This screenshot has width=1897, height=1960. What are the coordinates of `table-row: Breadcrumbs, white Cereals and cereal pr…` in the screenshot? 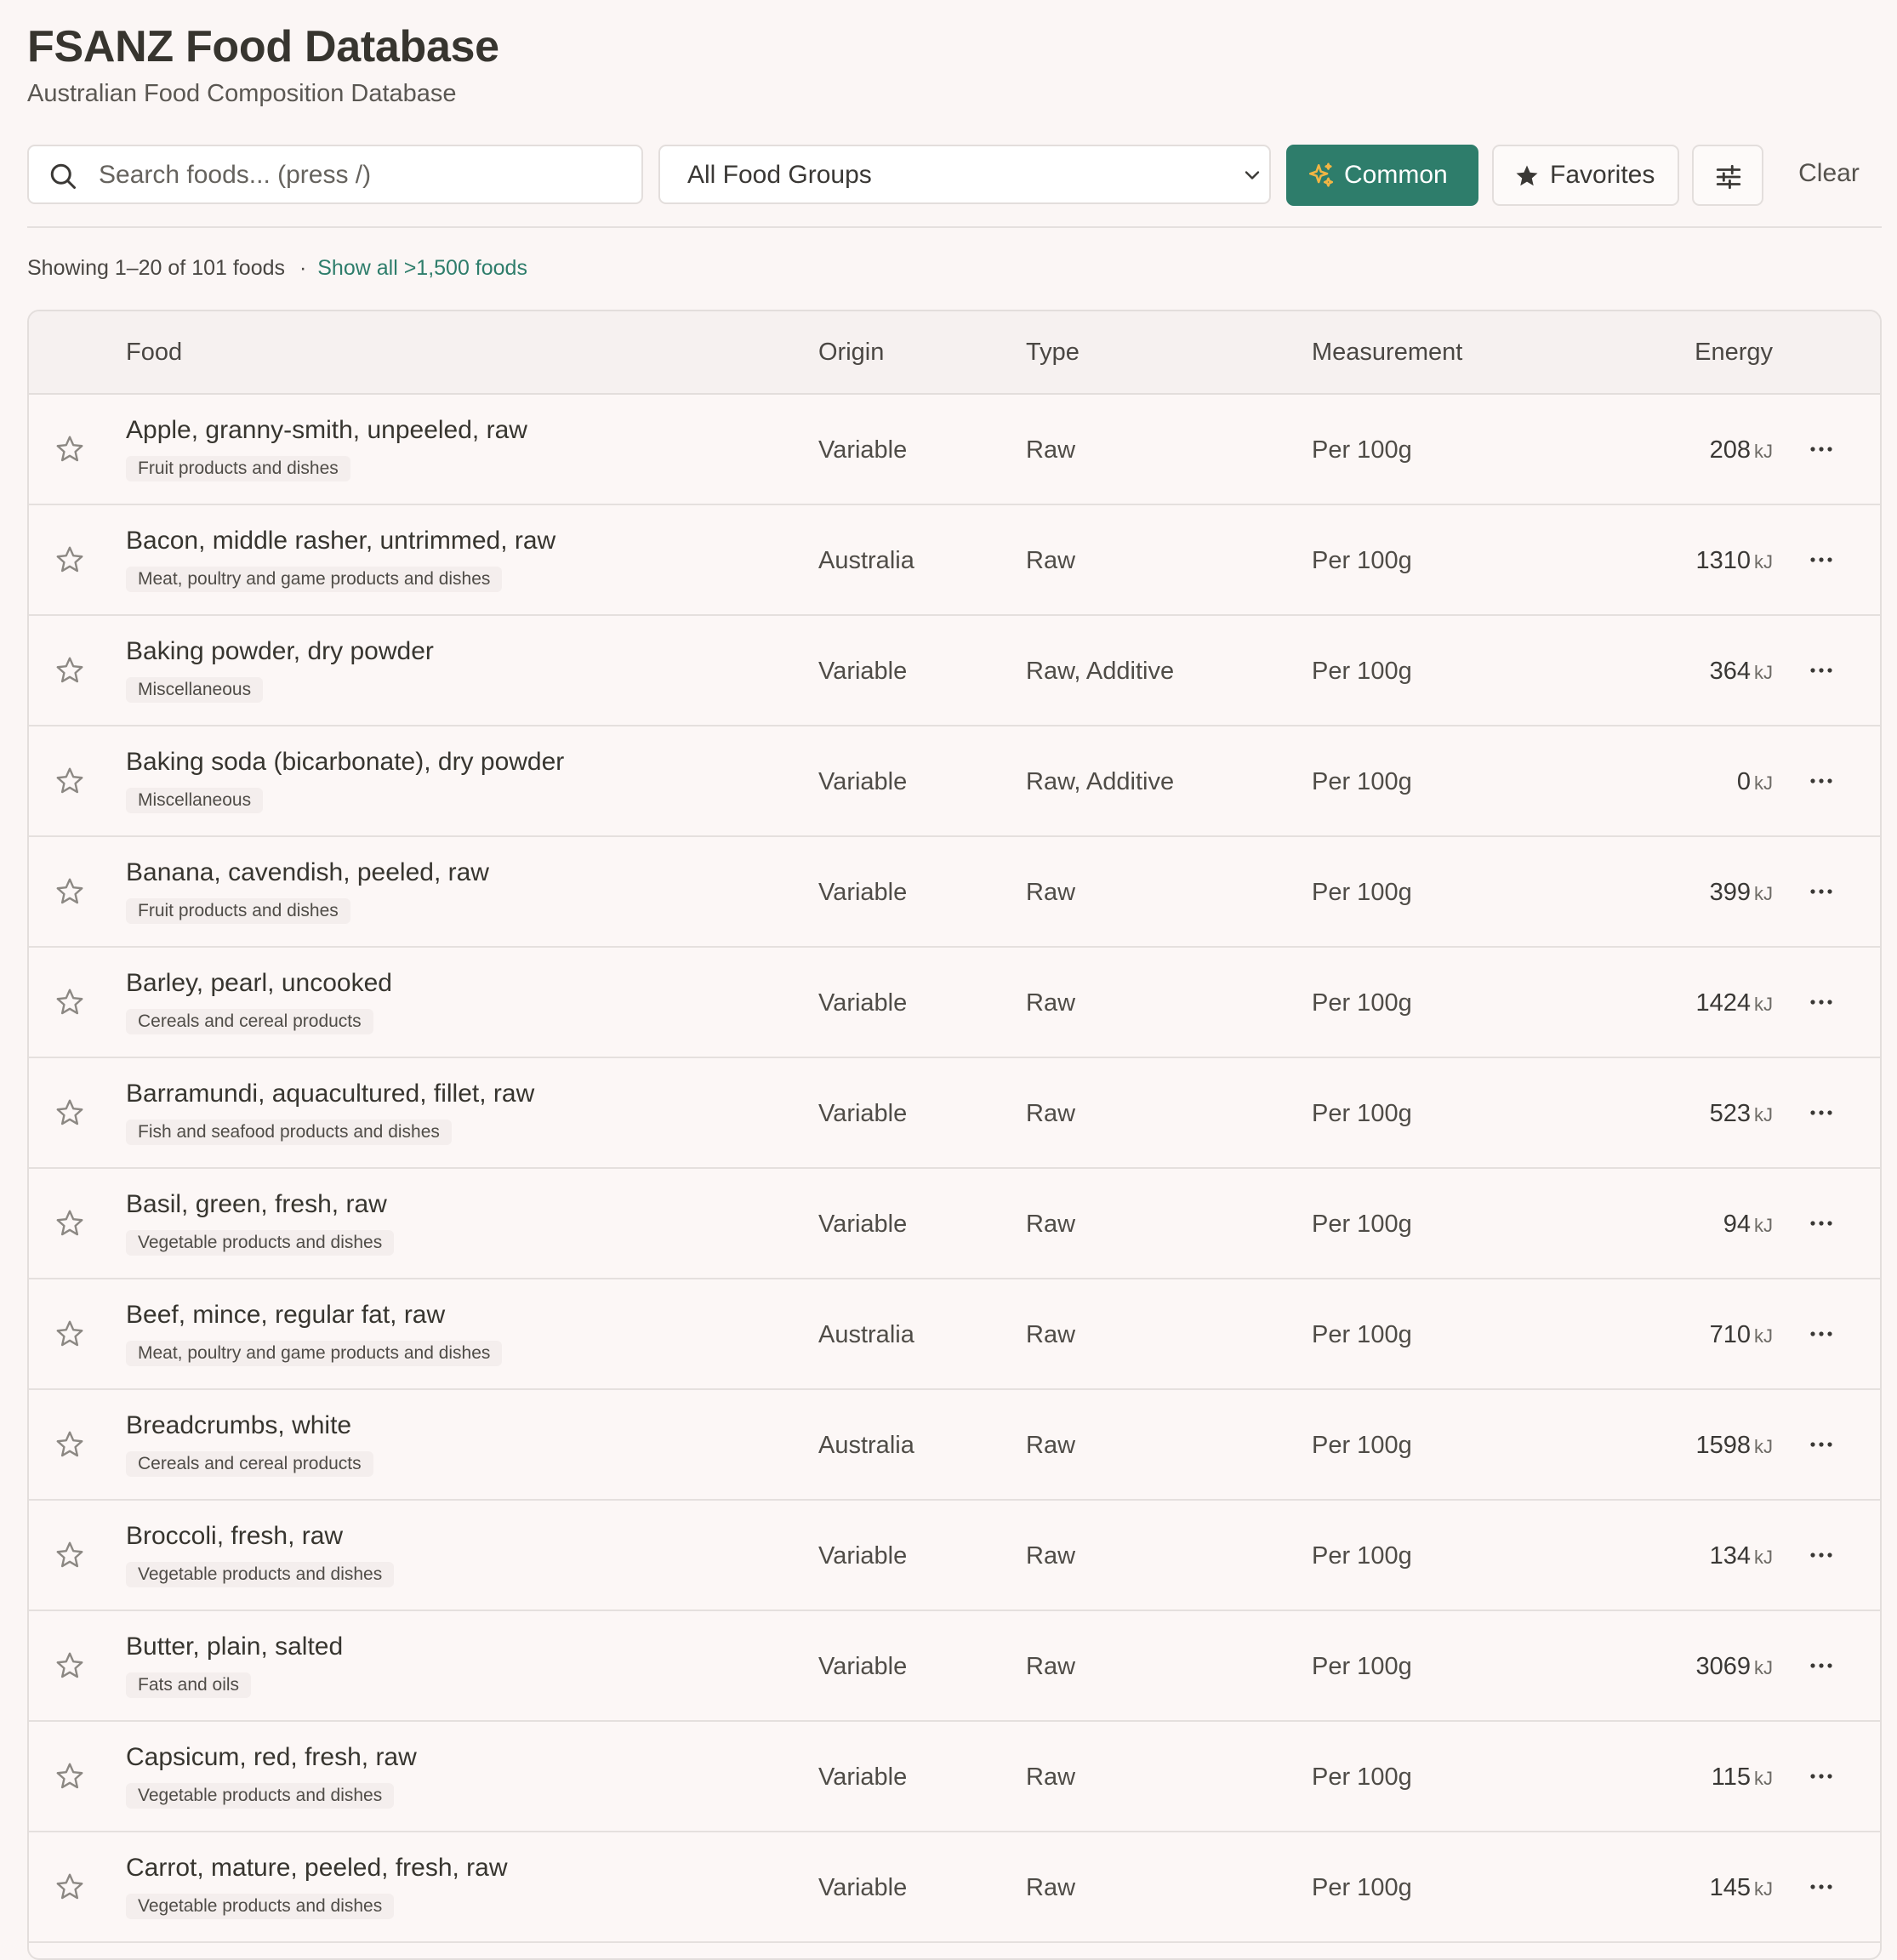 It's located at (954, 1445).